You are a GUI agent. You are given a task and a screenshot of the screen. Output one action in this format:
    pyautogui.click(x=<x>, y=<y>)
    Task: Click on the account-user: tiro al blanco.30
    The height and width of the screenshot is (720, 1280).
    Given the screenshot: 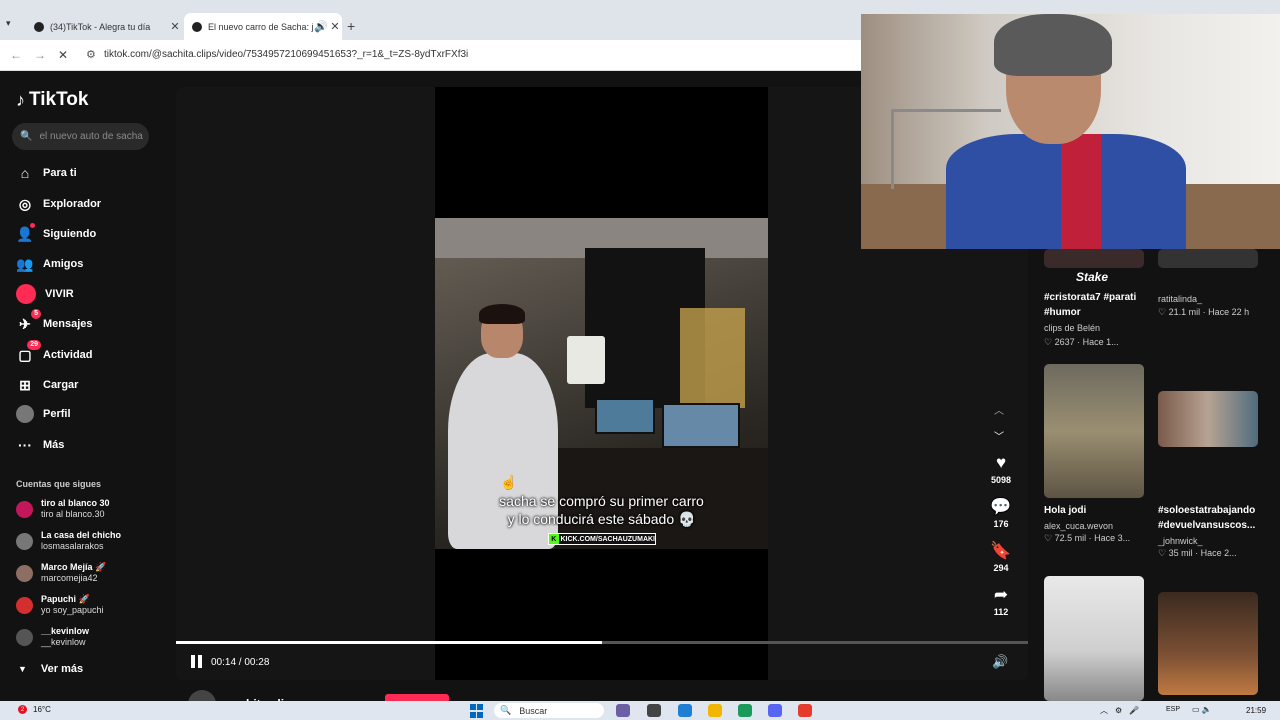 What is the action you would take?
    pyautogui.click(x=73, y=514)
    